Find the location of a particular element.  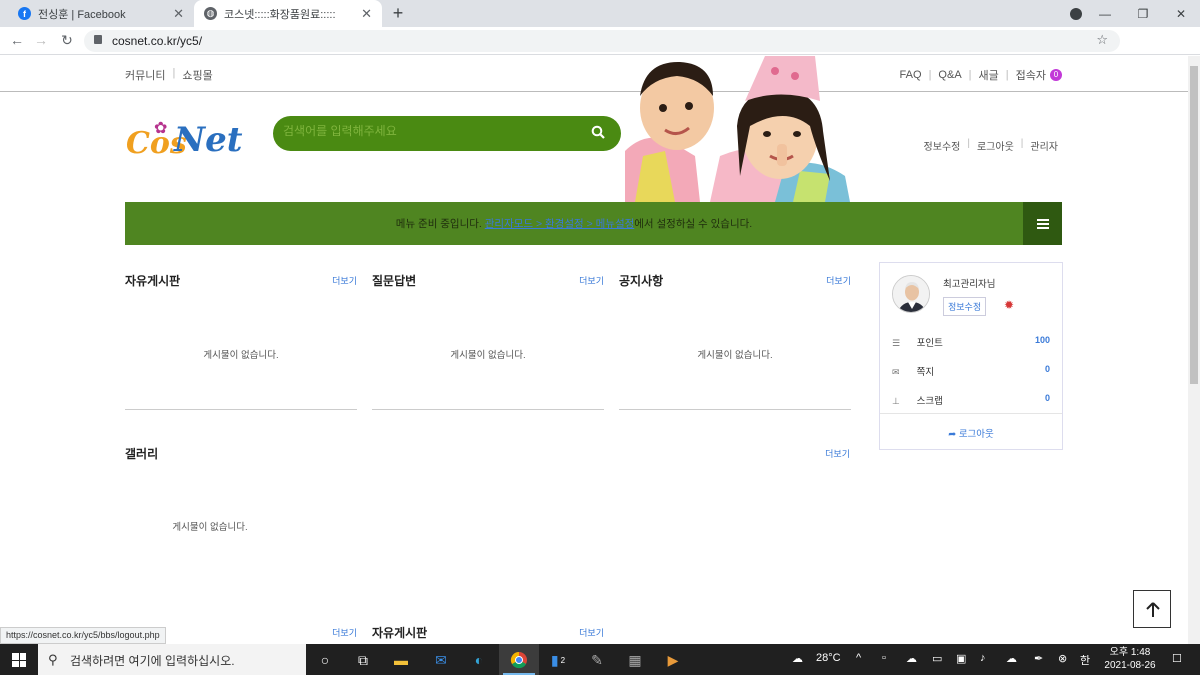

menu-settings-link: 관리자모드 > 환경설정 > 메뉴설정 is located at coordinates (560, 224).